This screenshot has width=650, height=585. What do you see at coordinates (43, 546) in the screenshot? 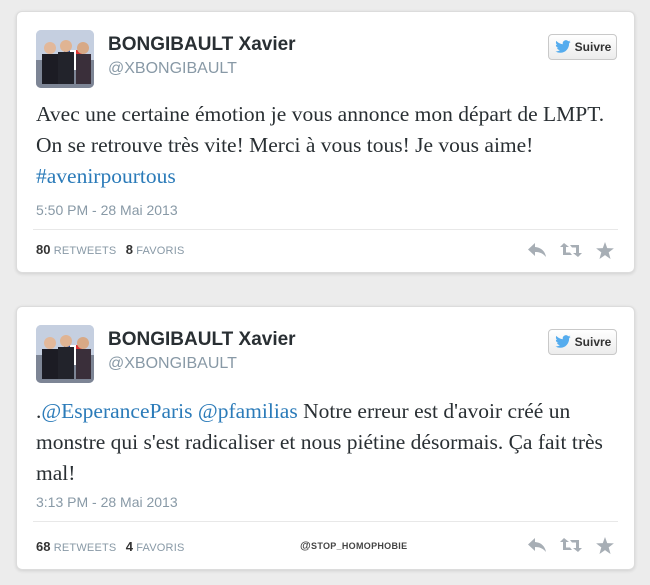
I see `retweets-count: 68` at bounding box center [43, 546].